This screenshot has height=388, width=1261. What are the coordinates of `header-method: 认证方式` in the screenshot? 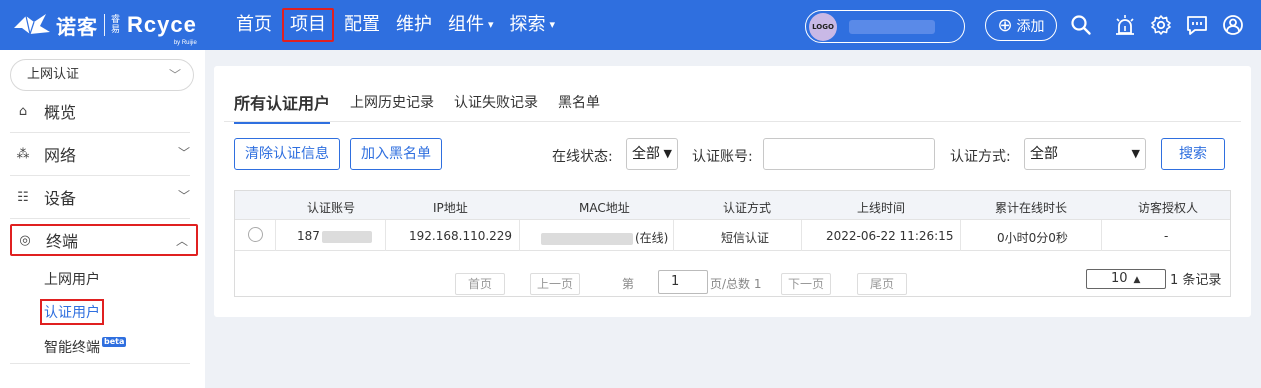 It's located at (747, 208).